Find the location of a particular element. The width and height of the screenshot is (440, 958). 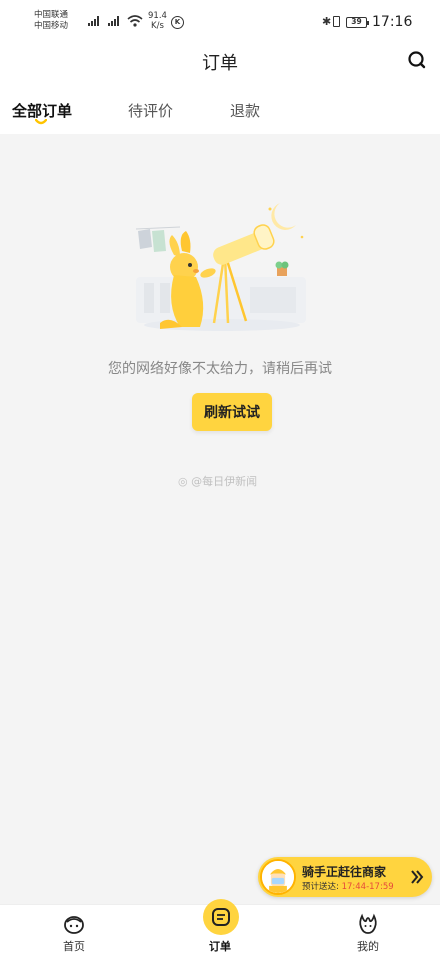

weibo-icon: ◎ is located at coordinates (183, 481).